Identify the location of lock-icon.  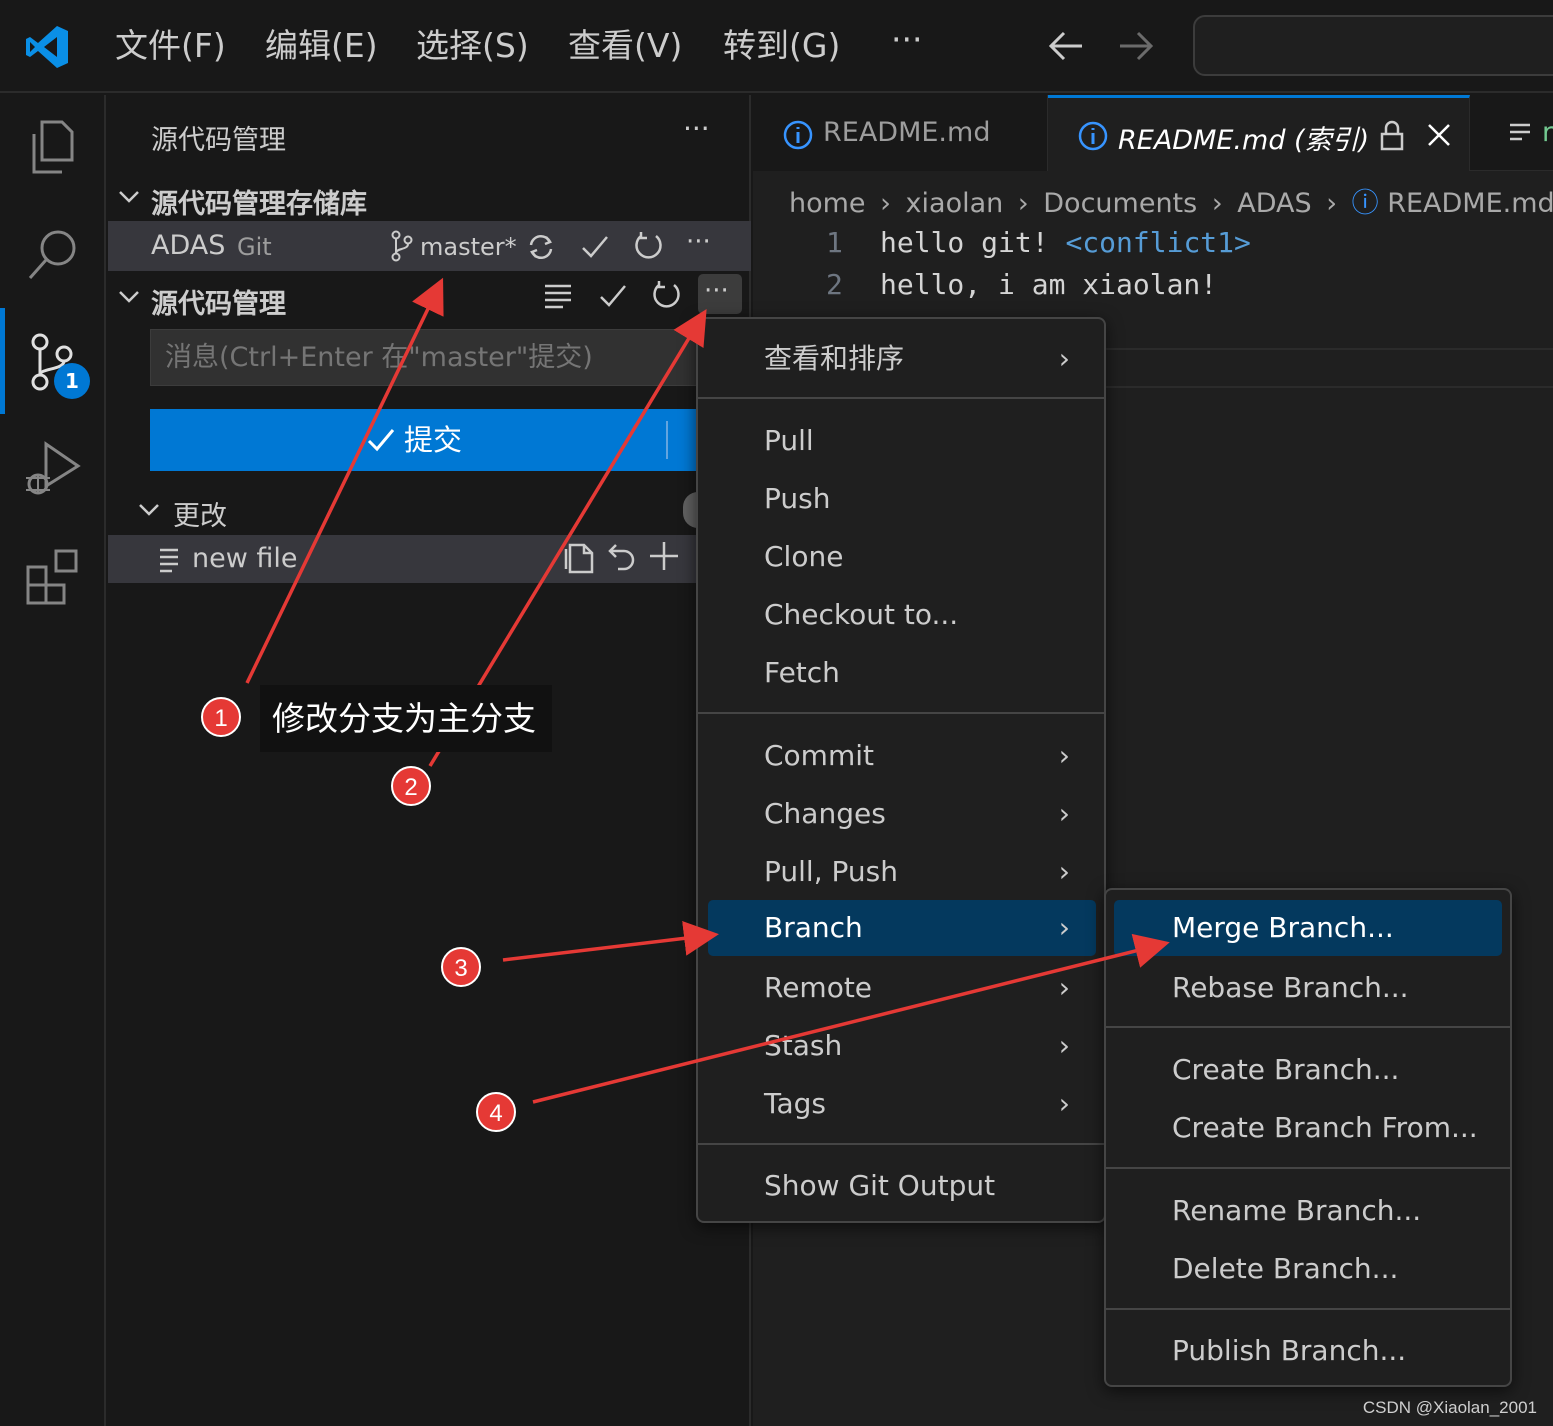
(1392, 135).